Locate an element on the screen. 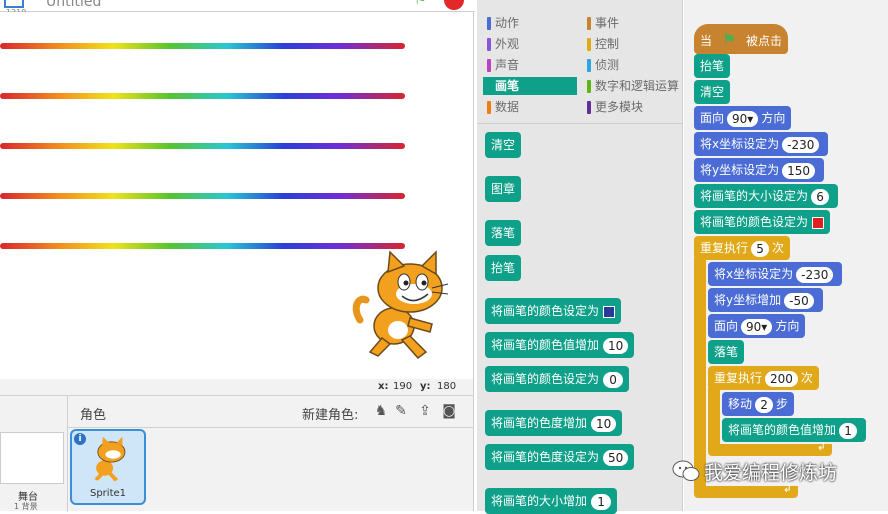 The width and height of the screenshot is (888, 514). block-label: 图章 is located at coordinates (503, 189).